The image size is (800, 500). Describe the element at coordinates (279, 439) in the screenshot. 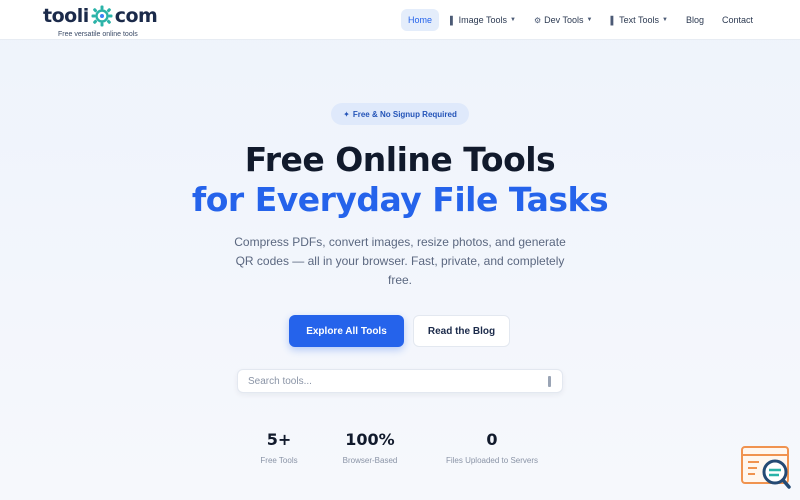

I see `stat-value: 5+` at that location.